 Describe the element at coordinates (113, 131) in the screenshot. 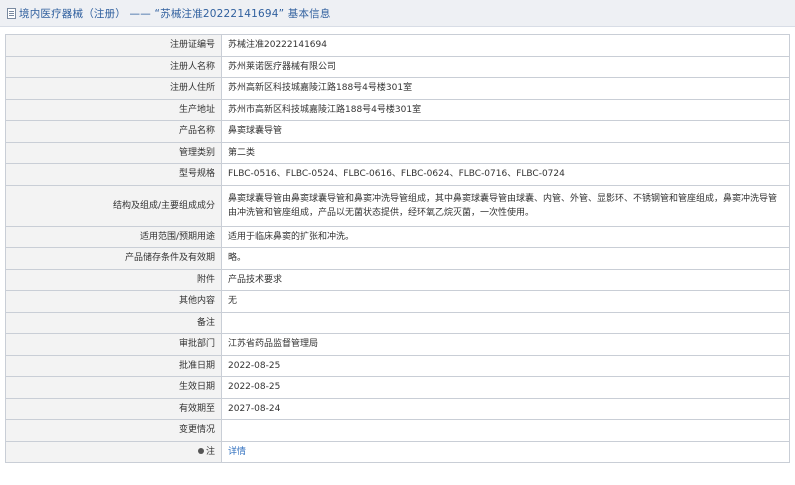

I see `row-label: 产品名称` at that location.